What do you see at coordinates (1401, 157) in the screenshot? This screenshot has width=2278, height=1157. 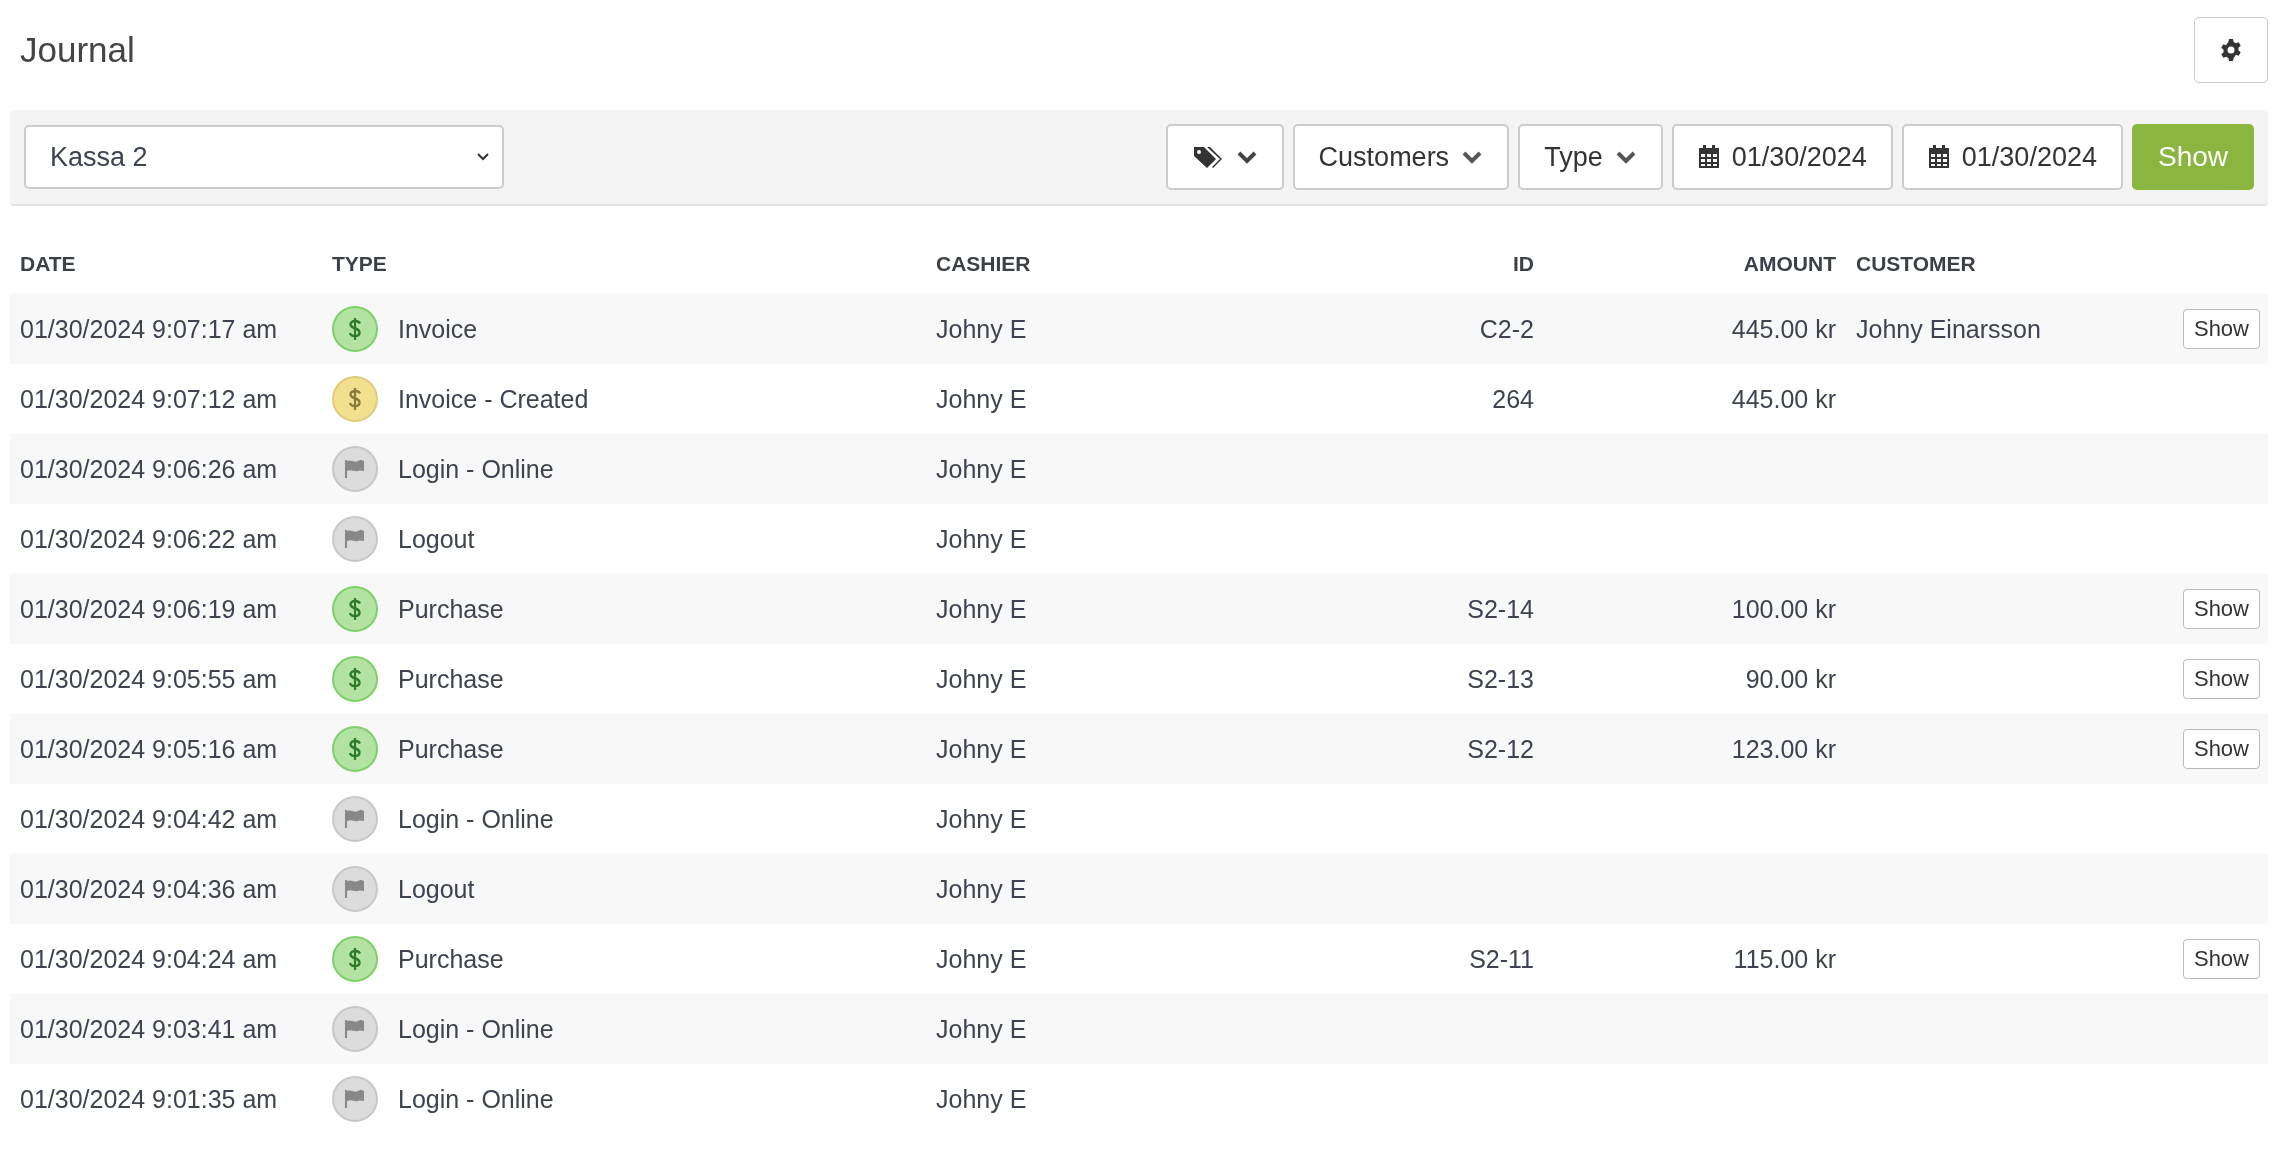 I see `filter-dropdown: Customers` at bounding box center [1401, 157].